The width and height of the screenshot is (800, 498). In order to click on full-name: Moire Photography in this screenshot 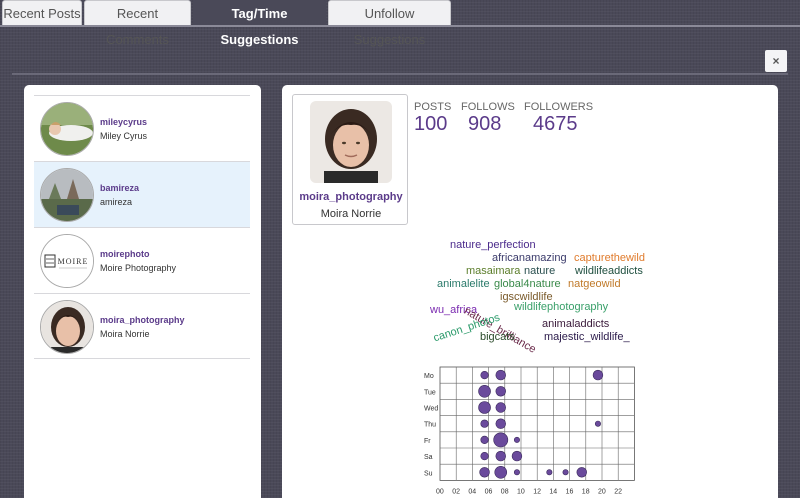, I will do `click(138, 268)`.